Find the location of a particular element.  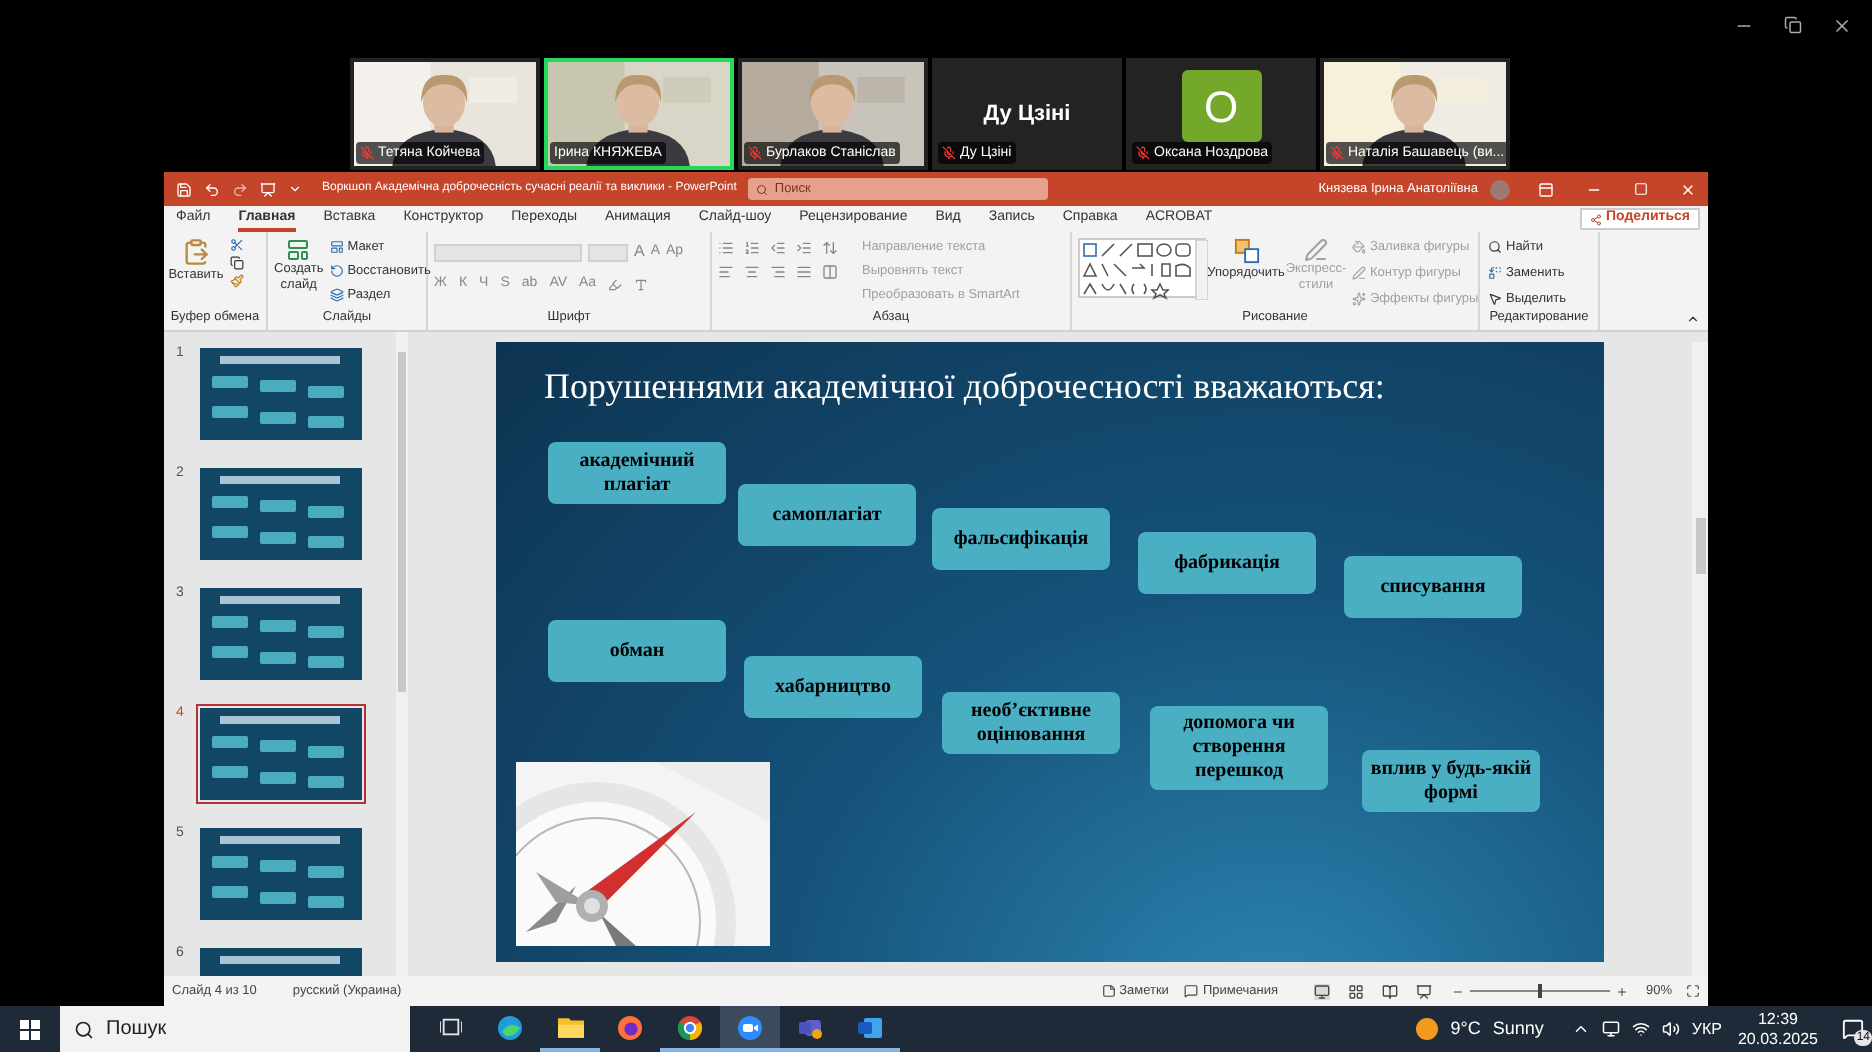

note-icon is located at coordinates (1108, 991).